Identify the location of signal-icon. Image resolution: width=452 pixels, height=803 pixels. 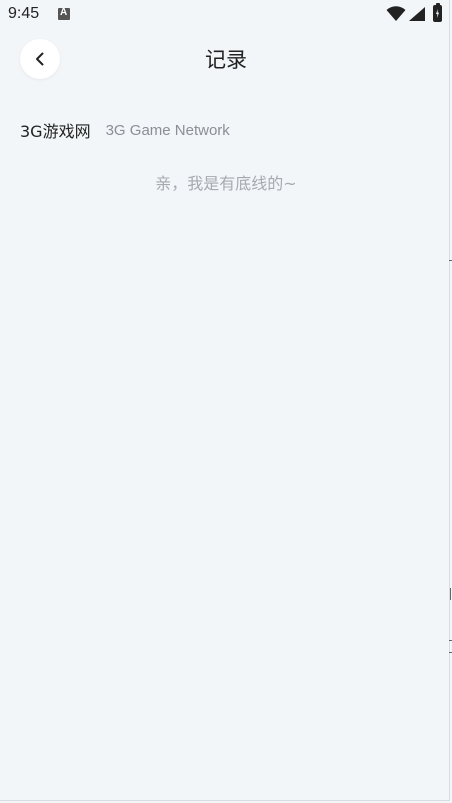
(417, 14).